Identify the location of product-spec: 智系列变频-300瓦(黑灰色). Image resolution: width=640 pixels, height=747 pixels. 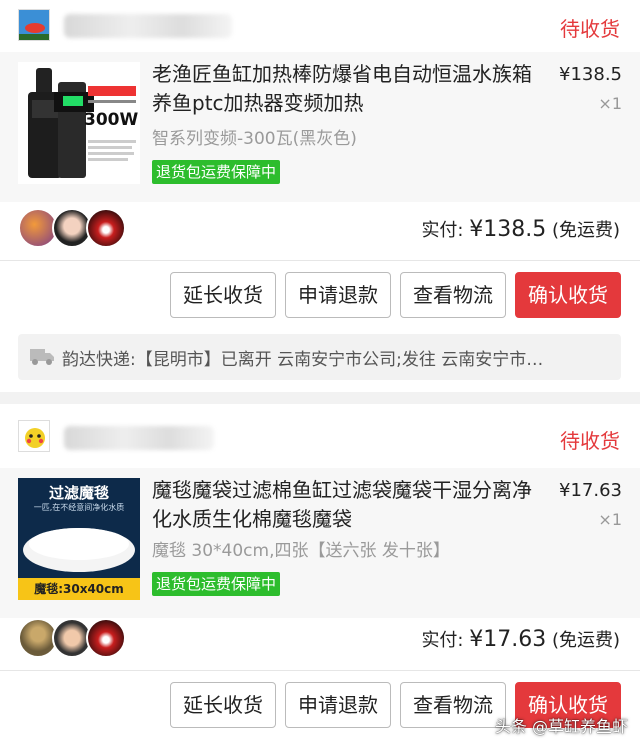
(254, 139).